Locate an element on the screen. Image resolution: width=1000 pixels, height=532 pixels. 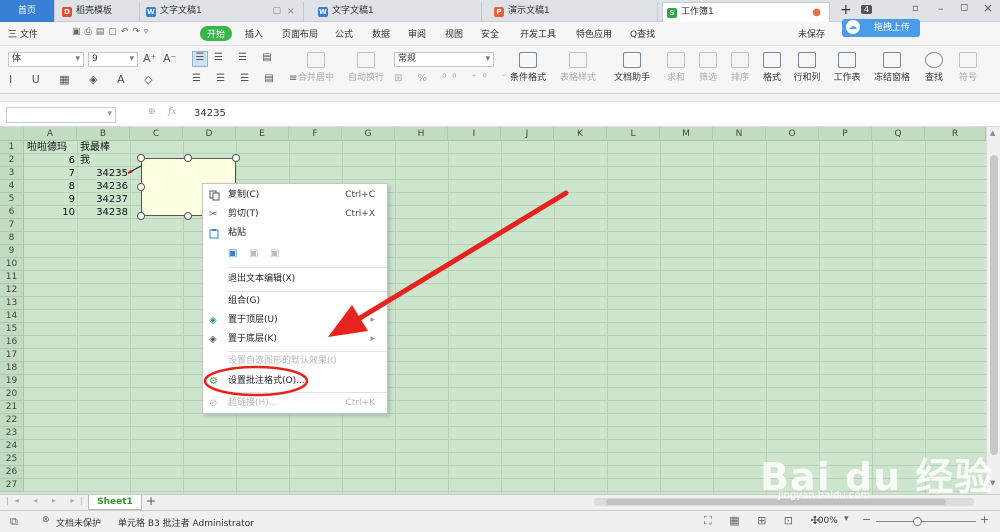
row-header: 26 is located at coordinates (12, 472).